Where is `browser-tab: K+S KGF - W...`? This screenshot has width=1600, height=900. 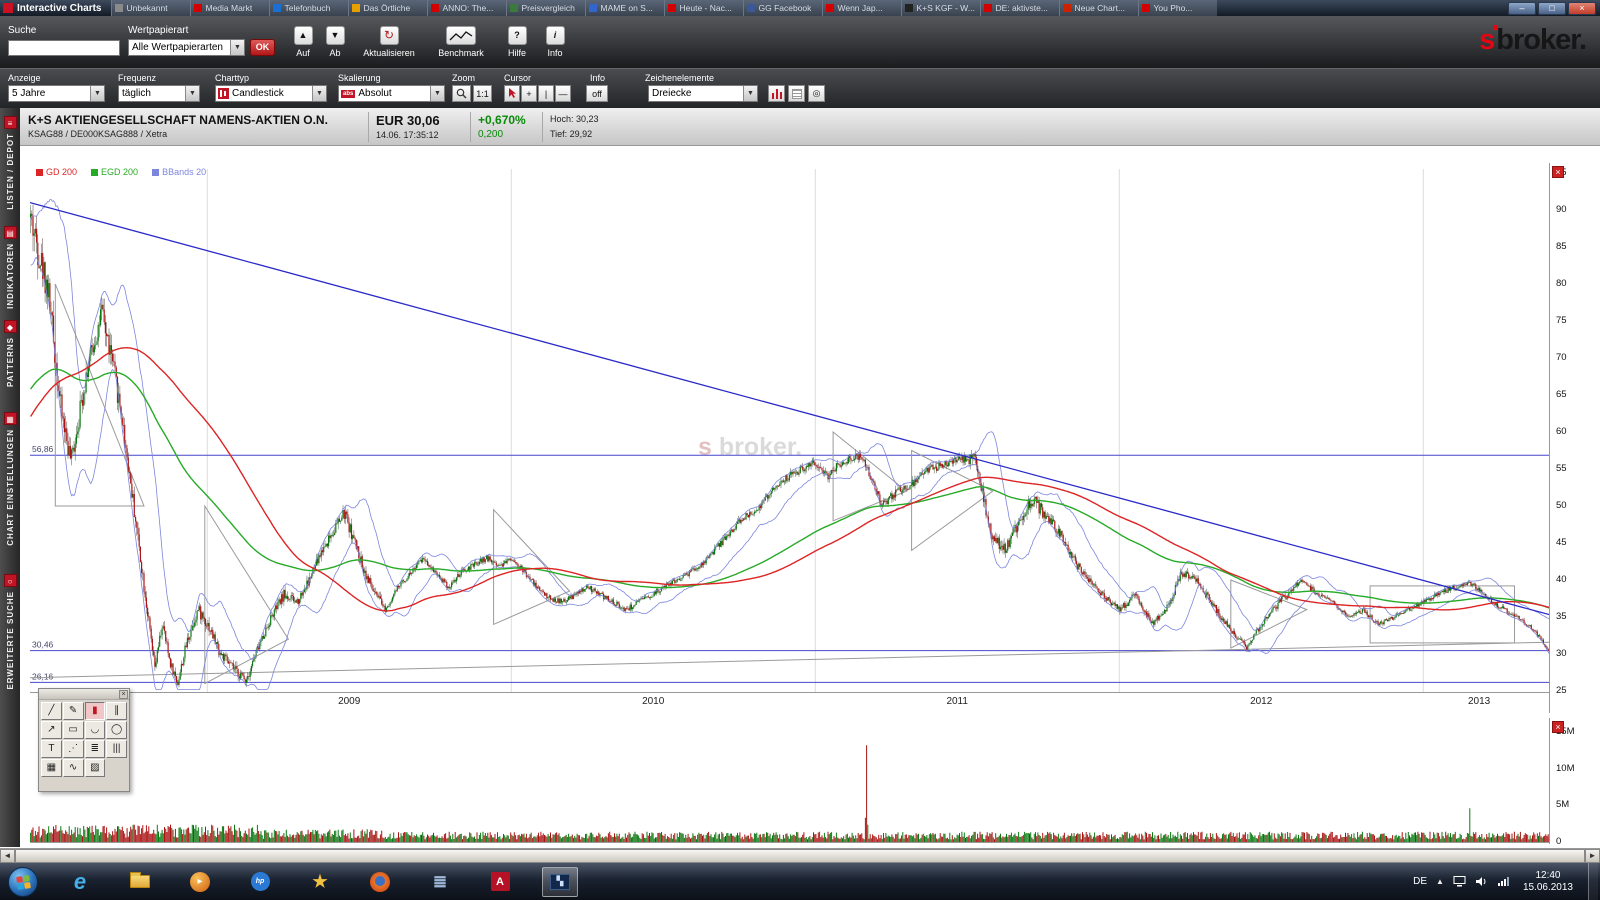 browser-tab: K+S KGF - W... is located at coordinates (941, 8).